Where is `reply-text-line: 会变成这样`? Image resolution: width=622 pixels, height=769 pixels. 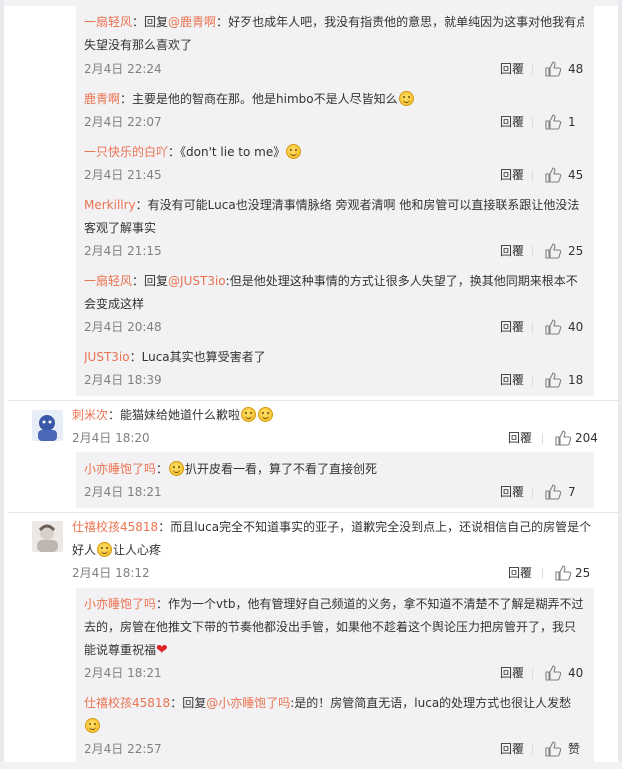
reply-text-line: 会变成这样 is located at coordinates (334, 304).